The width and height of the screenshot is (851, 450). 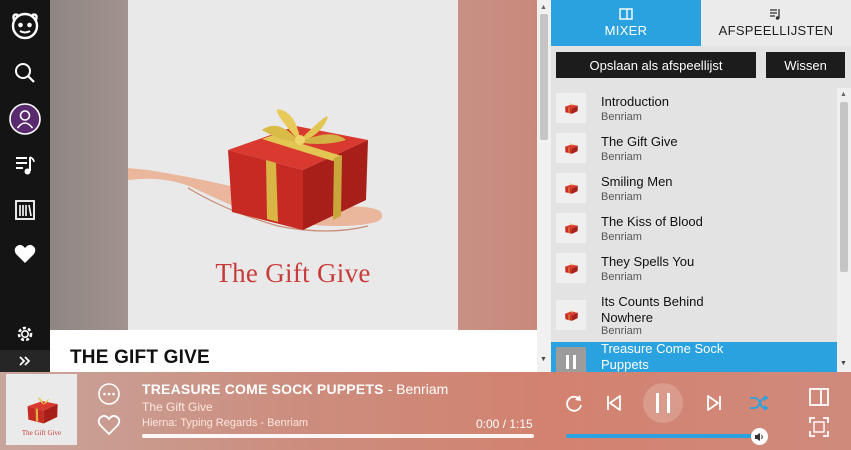 What do you see at coordinates (25, 210) in the screenshot?
I see `radio-icon` at bounding box center [25, 210].